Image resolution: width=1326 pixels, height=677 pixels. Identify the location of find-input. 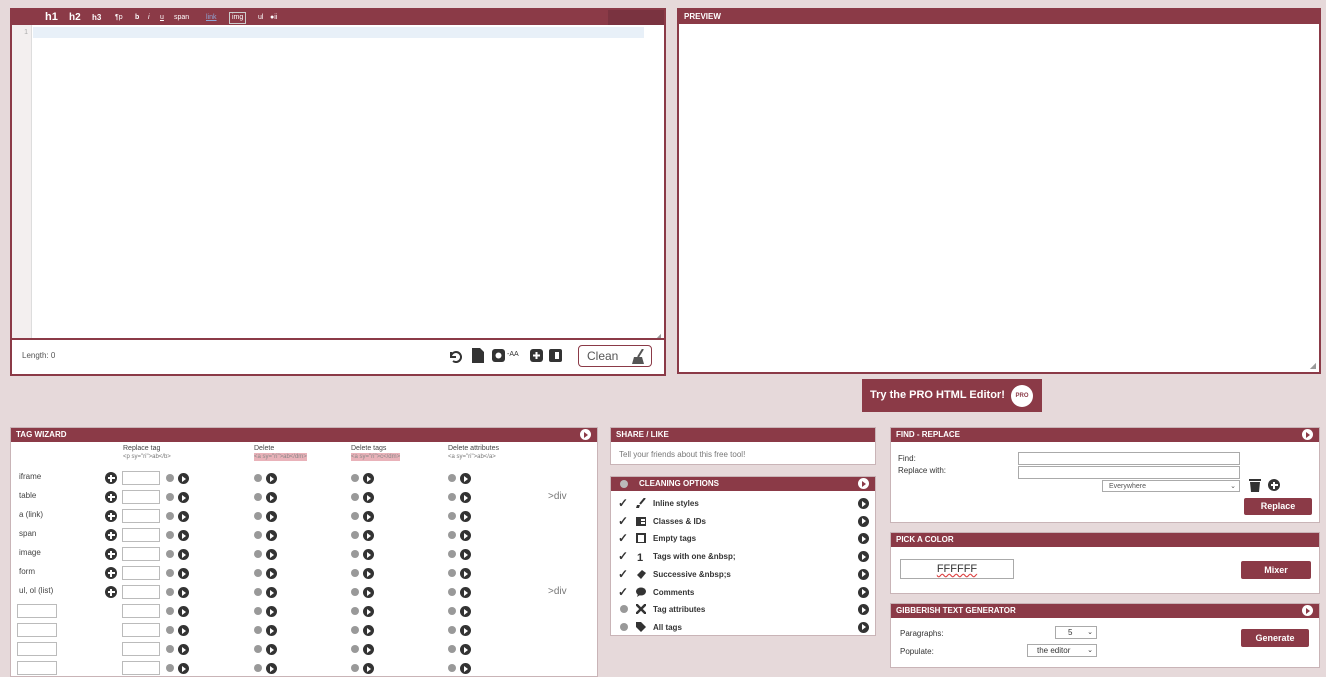
(1129, 458).